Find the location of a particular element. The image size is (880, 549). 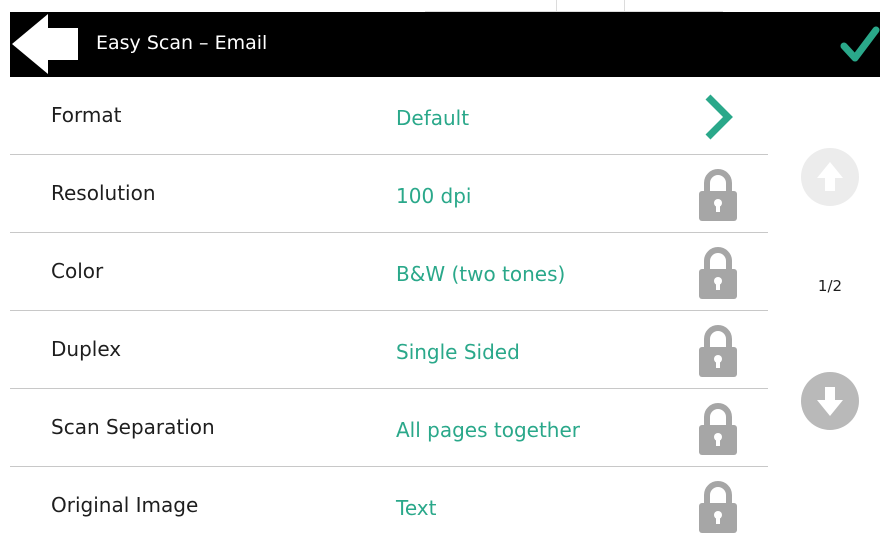

chevron-right-icon is located at coordinates (719, 117).